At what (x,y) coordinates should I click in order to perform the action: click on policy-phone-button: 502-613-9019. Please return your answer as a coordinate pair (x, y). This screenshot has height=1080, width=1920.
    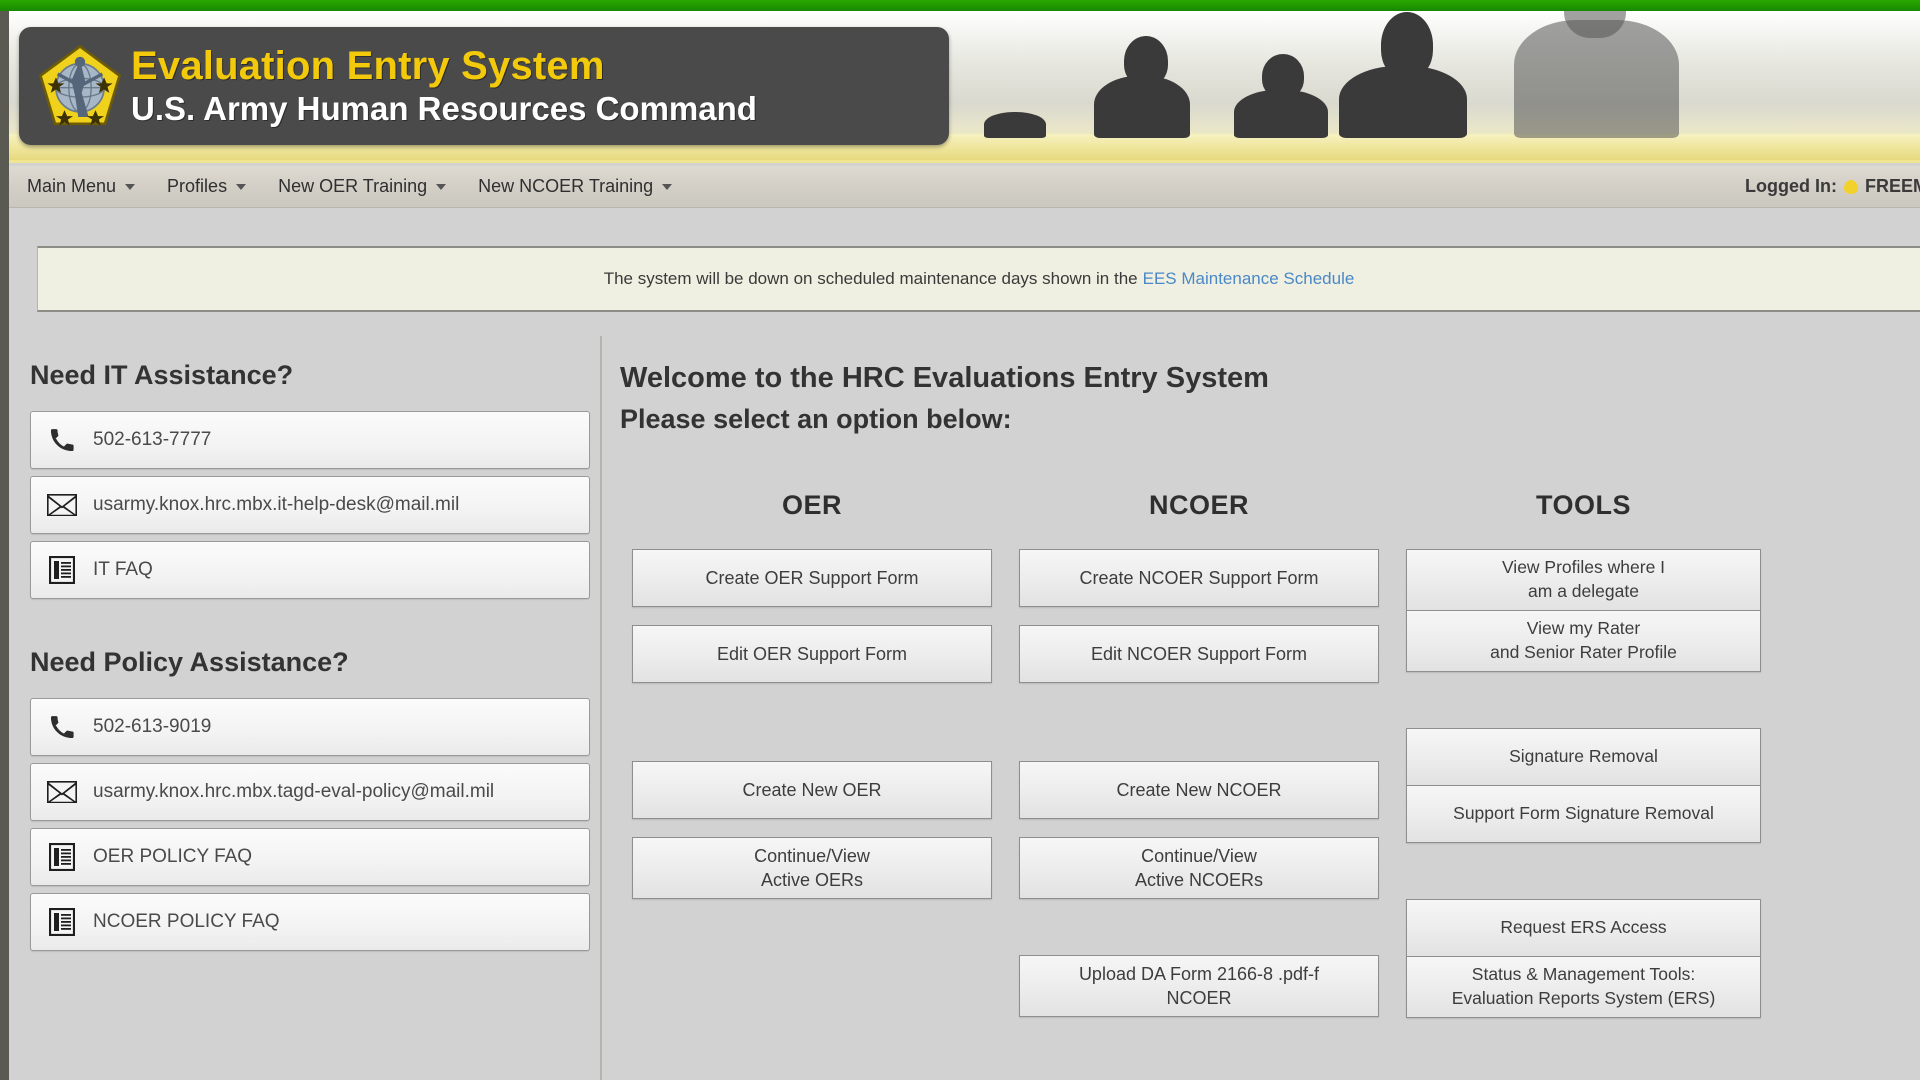
    Looking at the image, I should click on (310, 727).